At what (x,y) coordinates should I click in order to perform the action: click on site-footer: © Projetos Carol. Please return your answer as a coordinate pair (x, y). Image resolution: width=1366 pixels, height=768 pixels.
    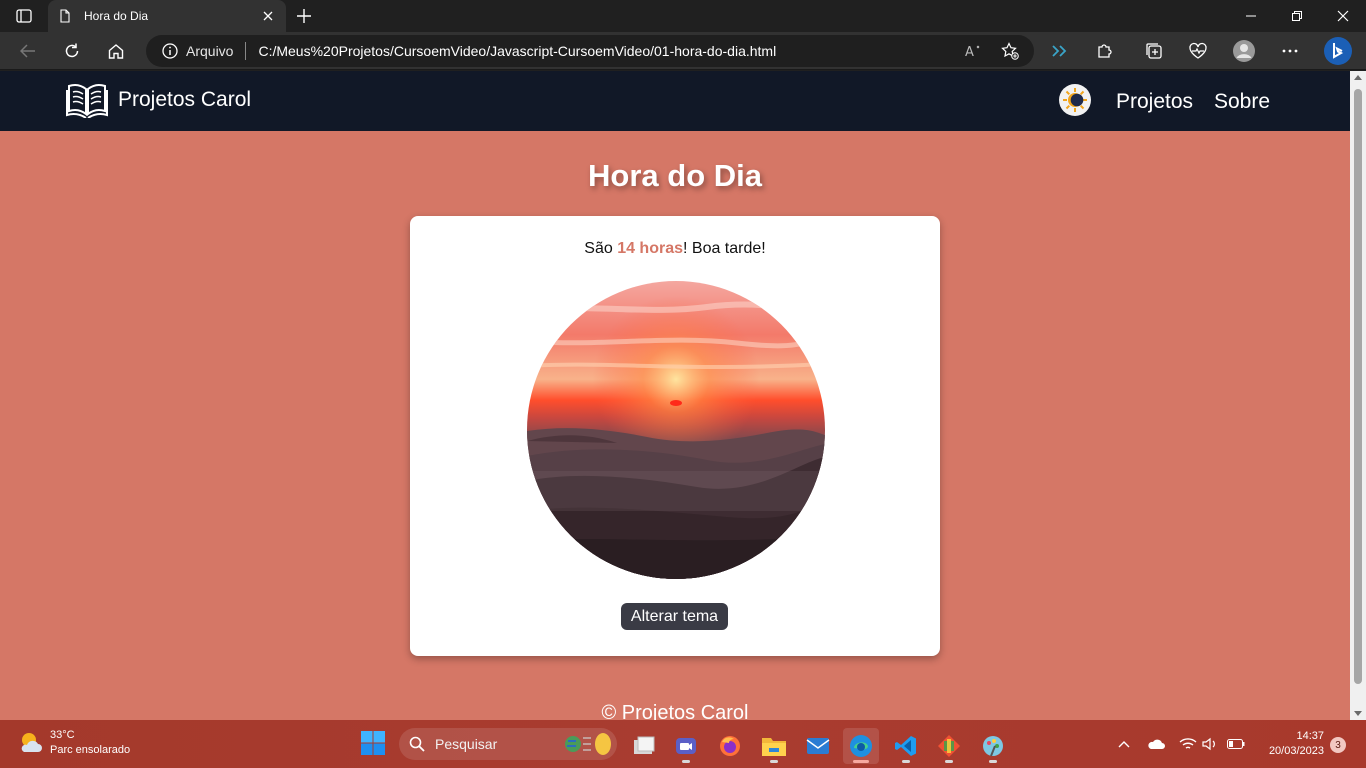
    Looking at the image, I should click on (675, 711).